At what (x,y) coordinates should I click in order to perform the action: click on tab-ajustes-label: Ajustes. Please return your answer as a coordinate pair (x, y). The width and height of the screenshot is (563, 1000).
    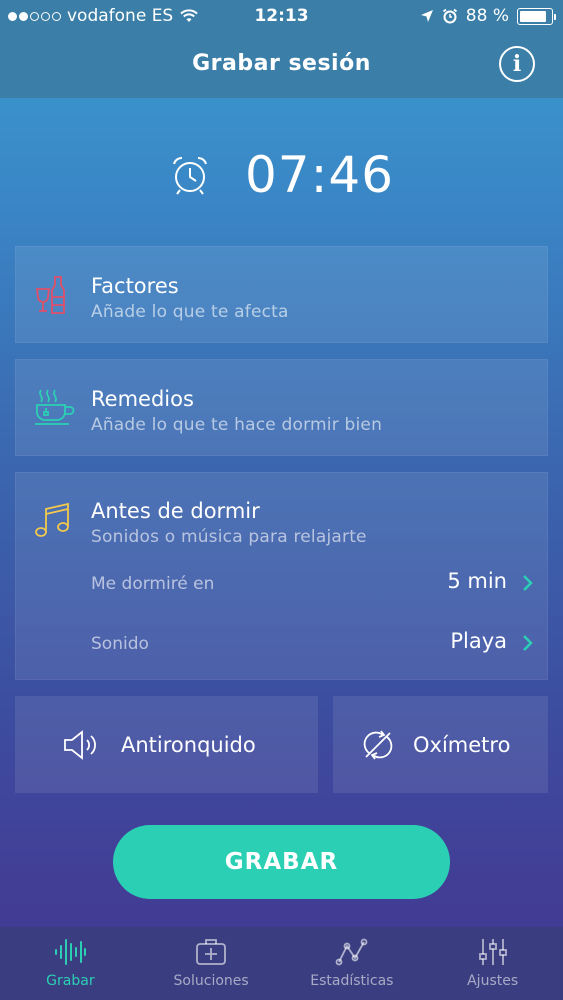
    Looking at the image, I should click on (493, 981).